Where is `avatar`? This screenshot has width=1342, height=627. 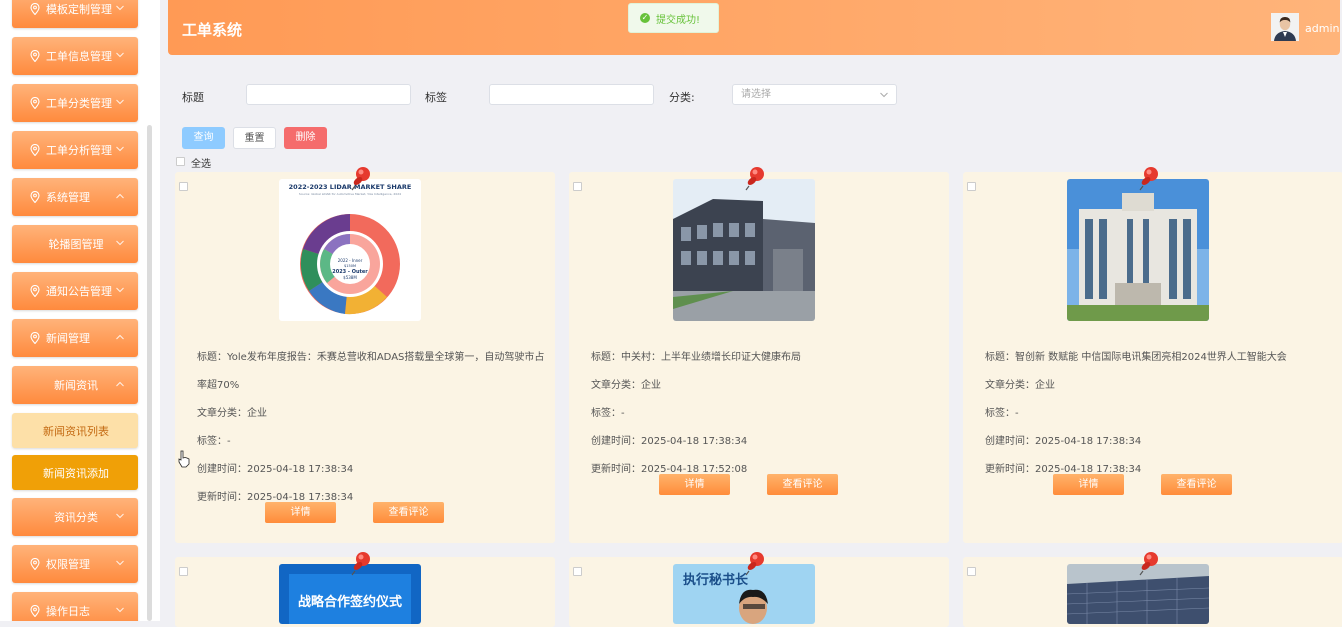
avatar is located at coordinates (1285, 27).